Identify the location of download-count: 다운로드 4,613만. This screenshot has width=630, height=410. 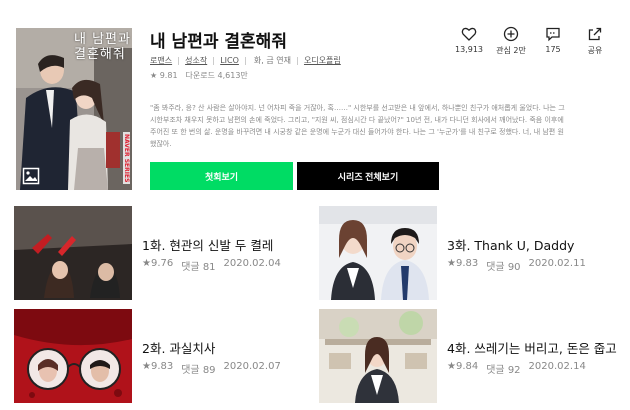
(216, 75).